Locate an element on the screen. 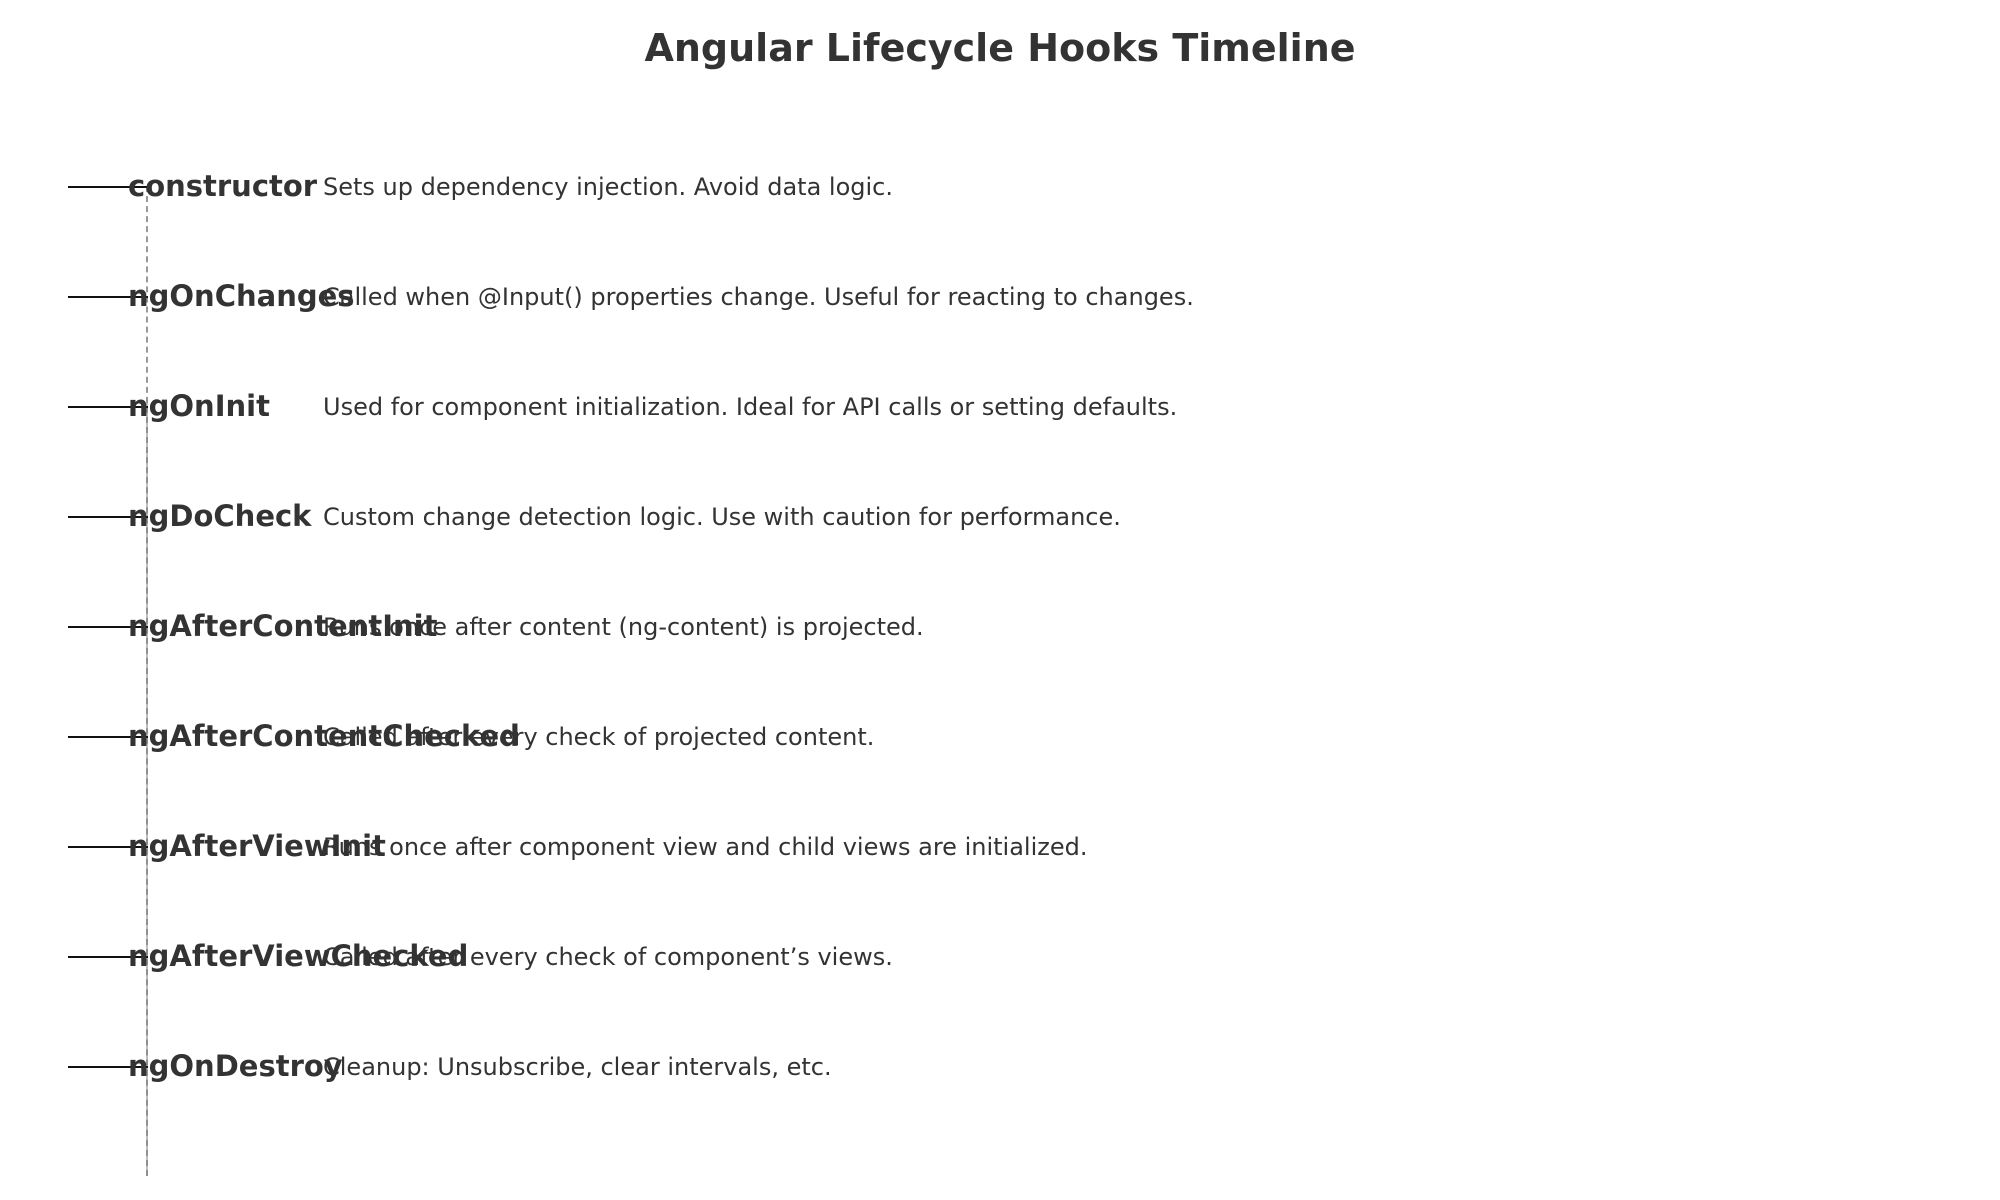 This screenshot has height=1200, width=2000. hook-name: constructor is located at coordinates (223, 186).